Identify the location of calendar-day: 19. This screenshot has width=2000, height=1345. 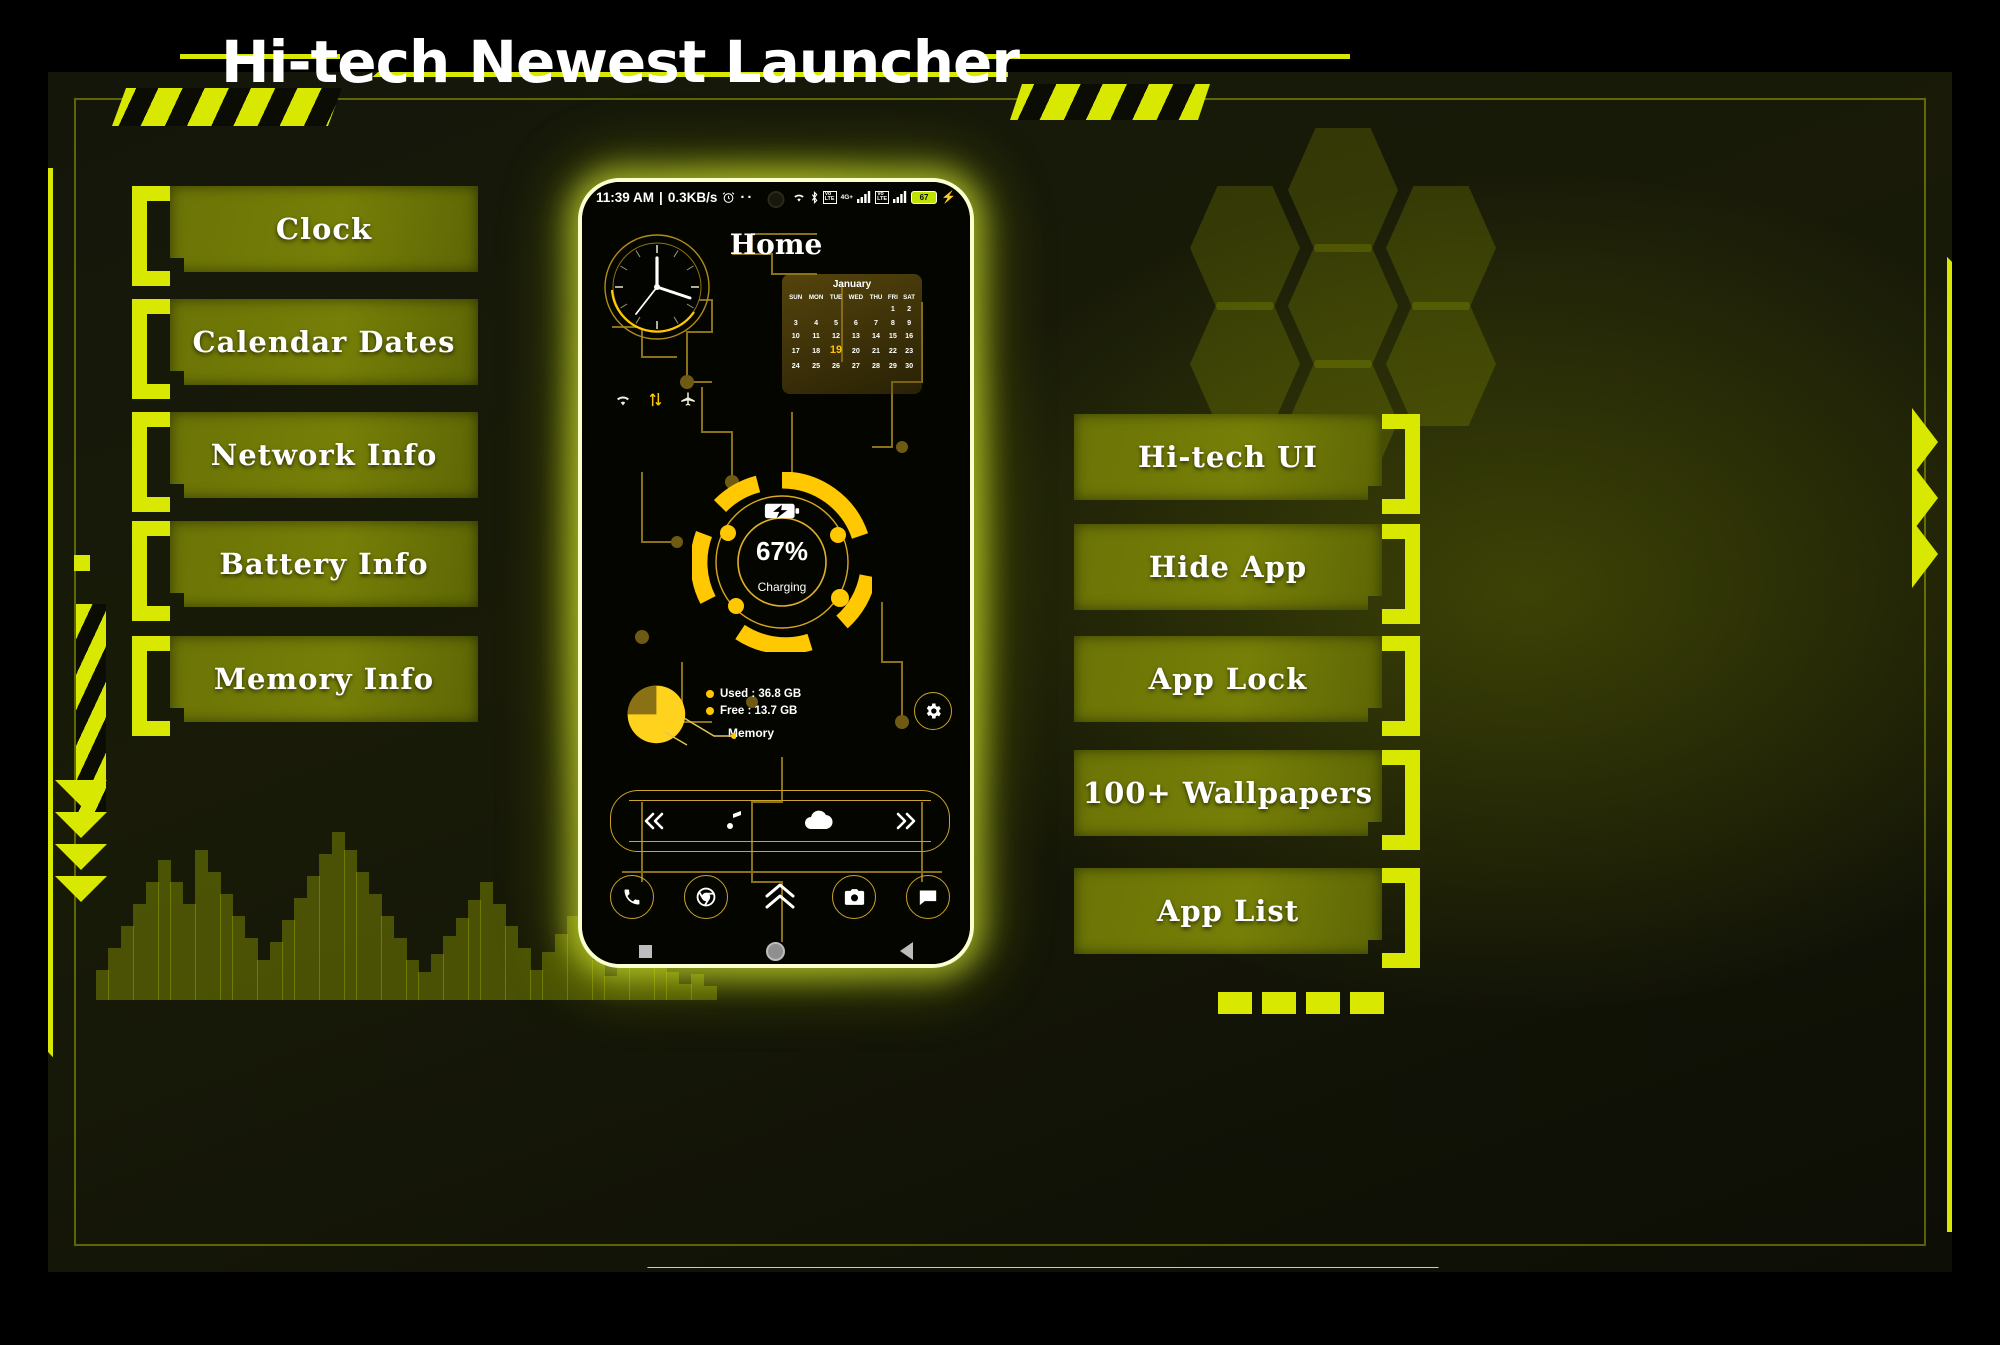
(836, 350).